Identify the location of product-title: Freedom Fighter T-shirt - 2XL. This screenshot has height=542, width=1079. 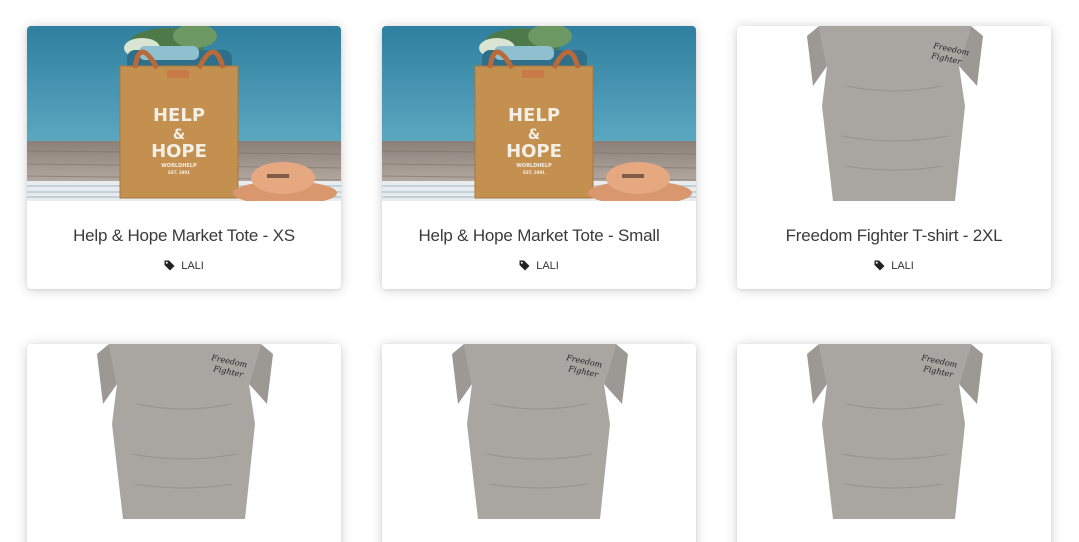
(894, 236).